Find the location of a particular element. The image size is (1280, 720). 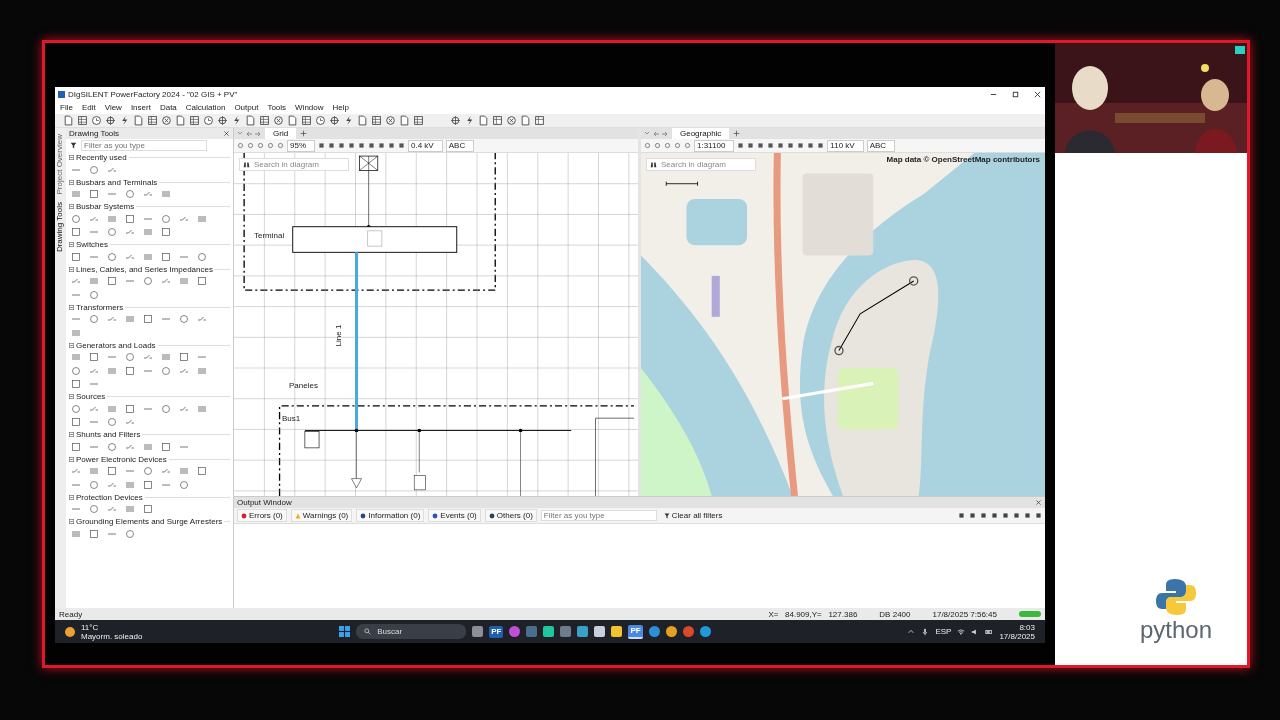

maximize-button is located at coordinates (1015, 94).